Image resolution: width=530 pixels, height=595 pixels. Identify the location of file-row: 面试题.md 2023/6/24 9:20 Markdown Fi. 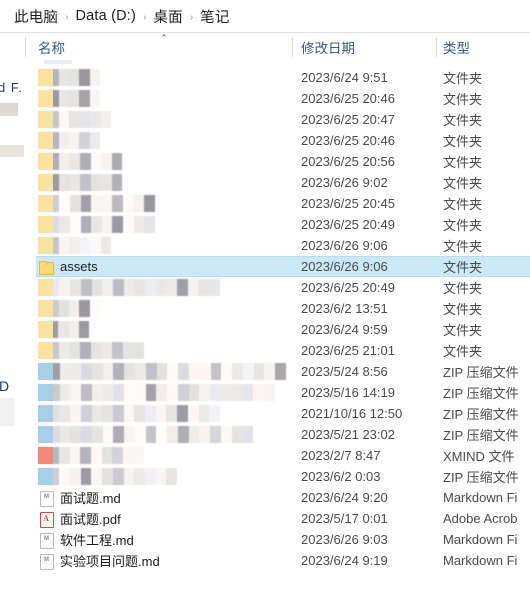
(265, 497).